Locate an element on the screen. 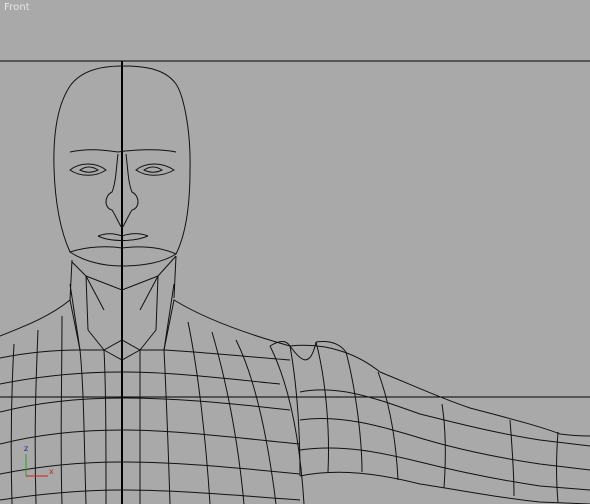  left-eye is located at coordinates (88, 169).